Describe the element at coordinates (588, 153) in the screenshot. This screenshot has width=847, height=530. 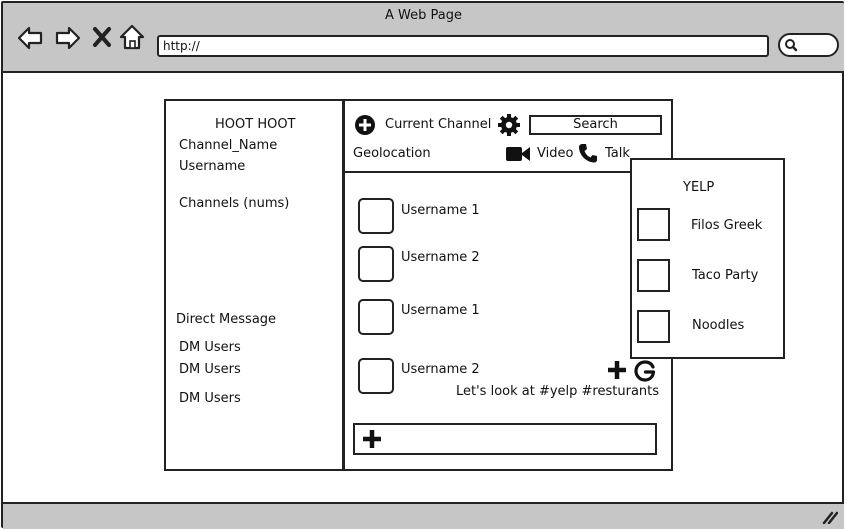
I see `phone-icon` at that location.